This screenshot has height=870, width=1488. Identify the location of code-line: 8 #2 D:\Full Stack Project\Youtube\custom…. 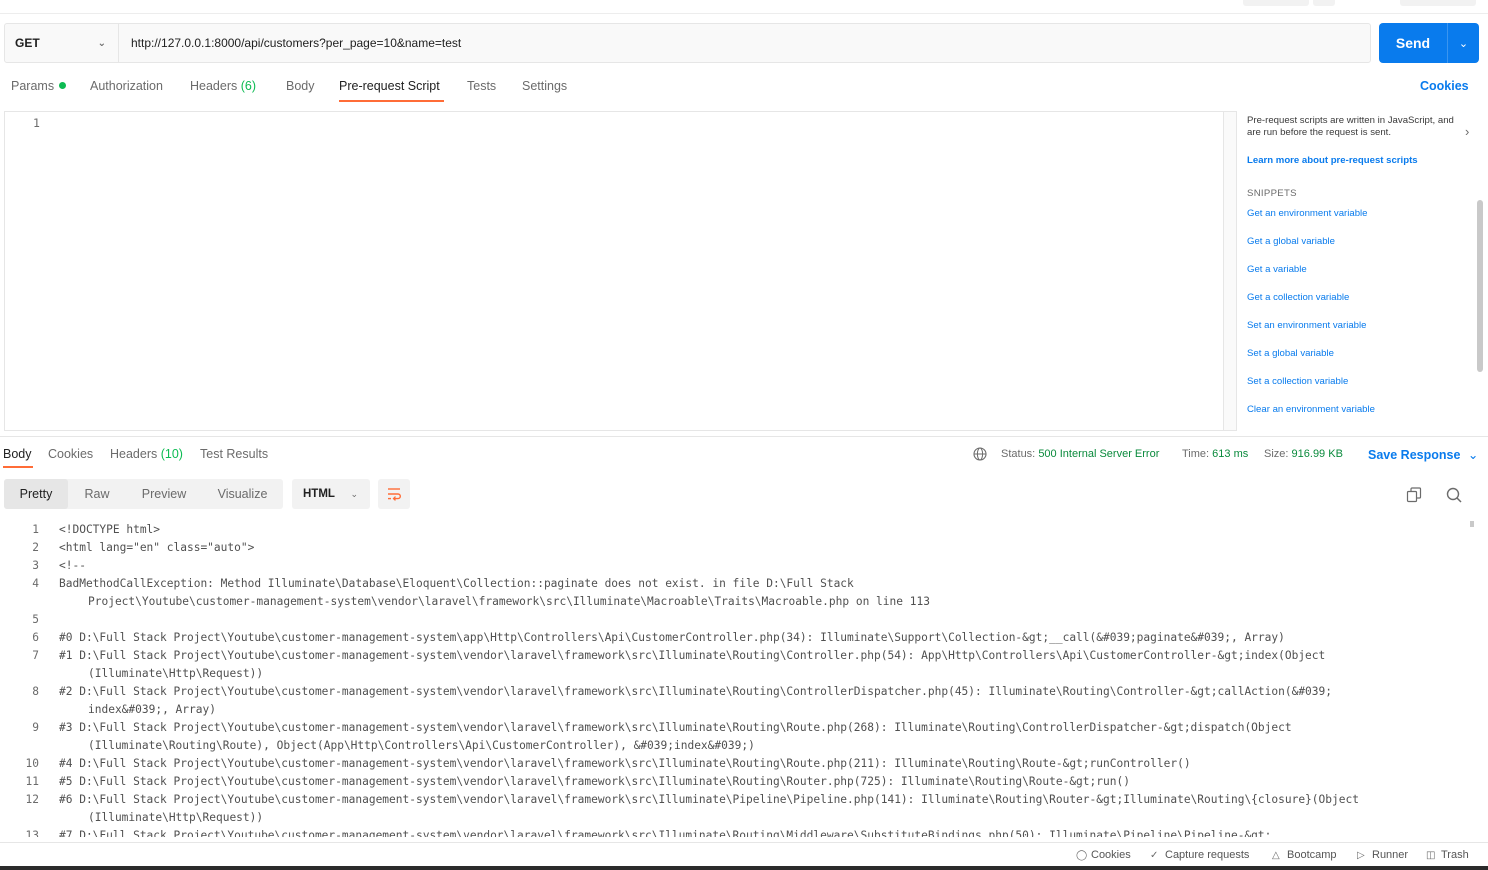
(733, 692).